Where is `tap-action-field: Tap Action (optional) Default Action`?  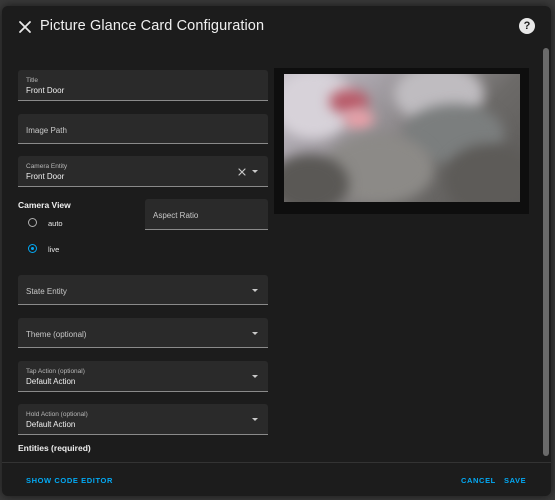
tap-action-field: Tap Action (optional) Default Action is located at coordinates (143, 376).